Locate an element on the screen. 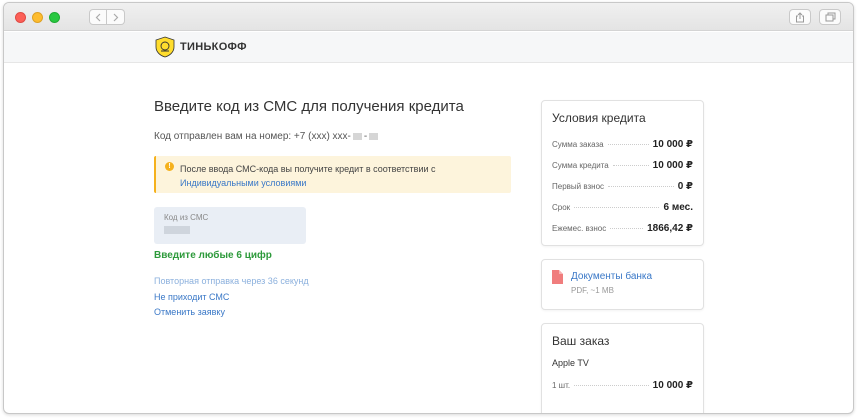 The height and width of the screenshot is (419, 858). chevron-right-icon is located at coordinates (115, 17).